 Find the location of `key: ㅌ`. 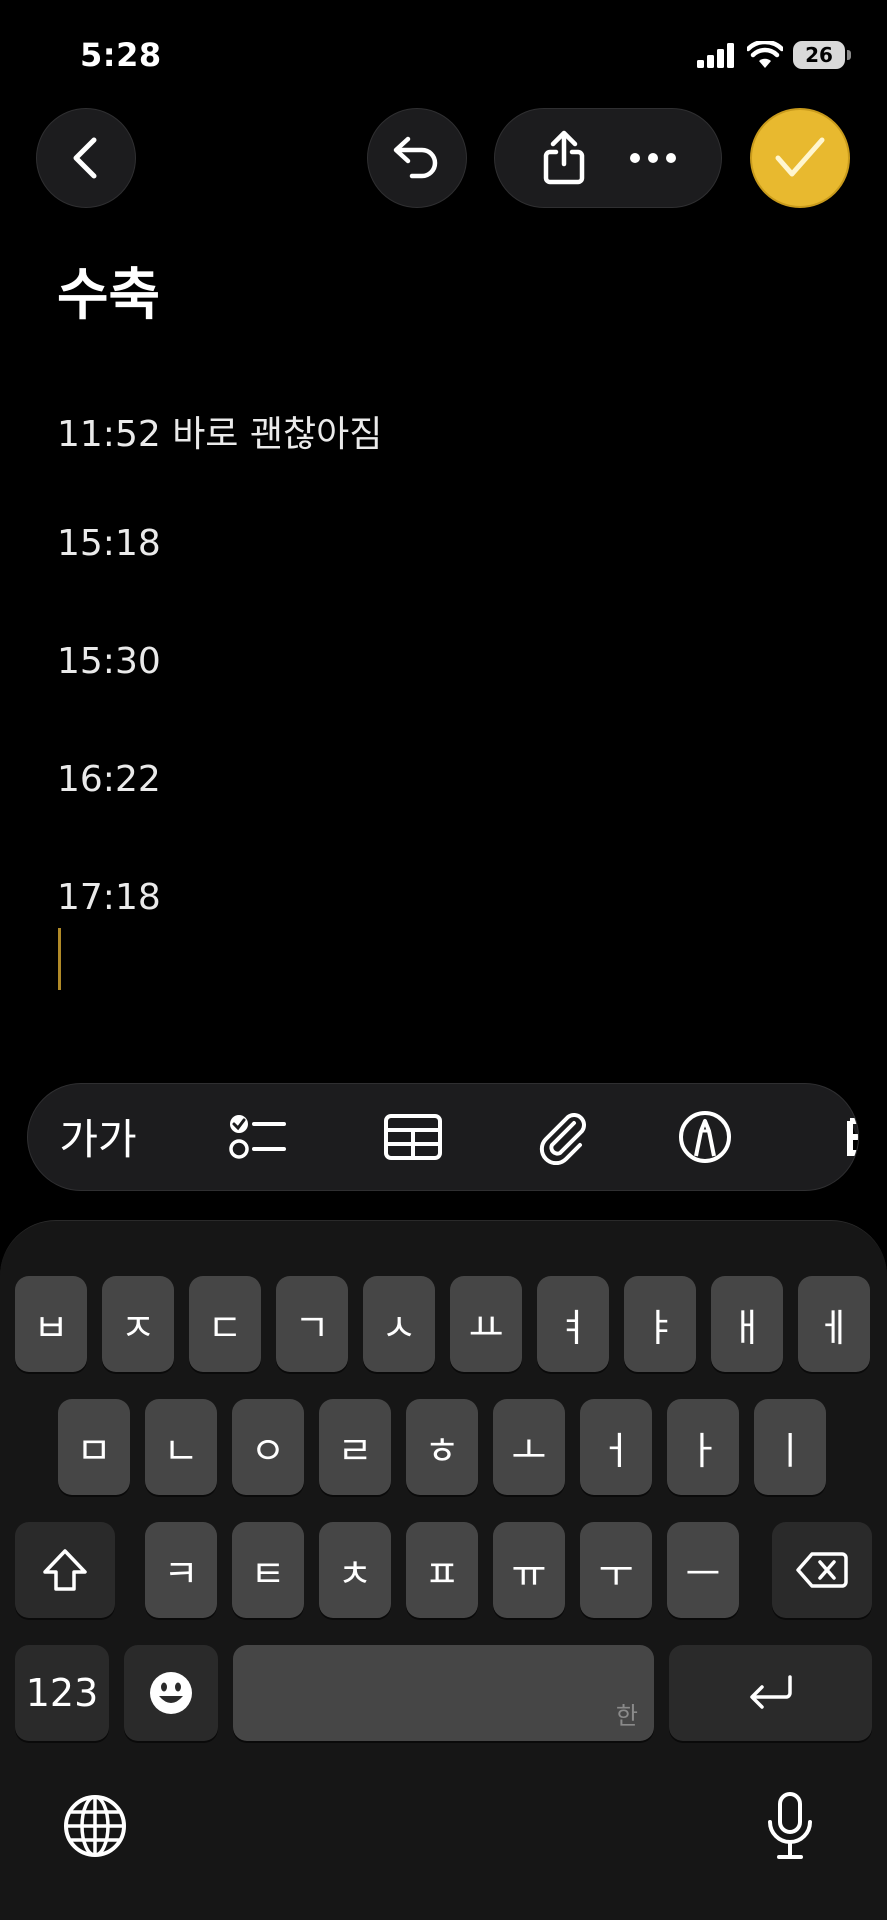

key: ㅌ is located at coordinates (268, 1570).